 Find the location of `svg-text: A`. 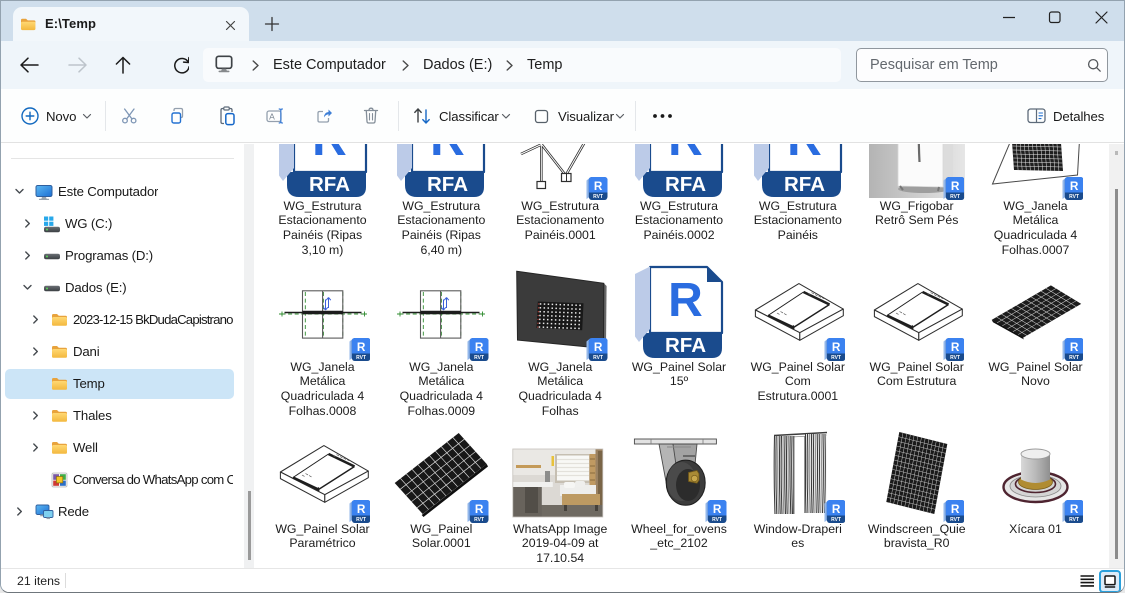

svg-text: A is located at coordinates (272, 117).